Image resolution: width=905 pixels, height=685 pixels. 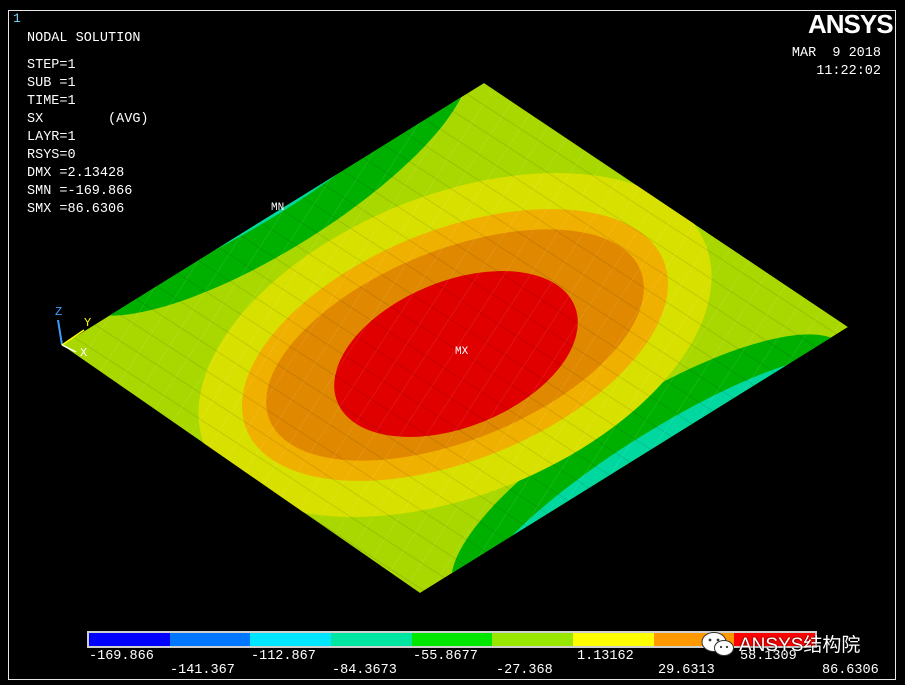 I want to click on legend-label: -84.3673, so click(x=364, y=670).